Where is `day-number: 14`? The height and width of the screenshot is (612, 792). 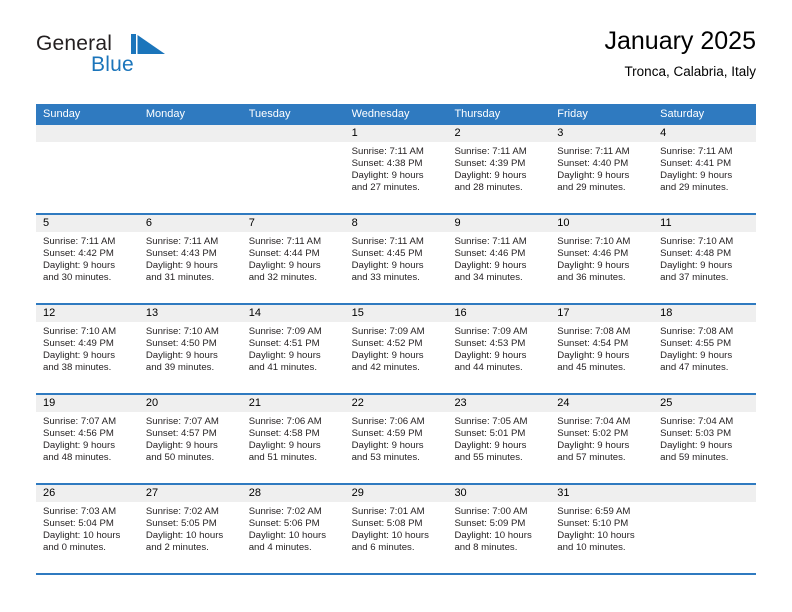 day-number: 14 is located at coordinates (293, 313).